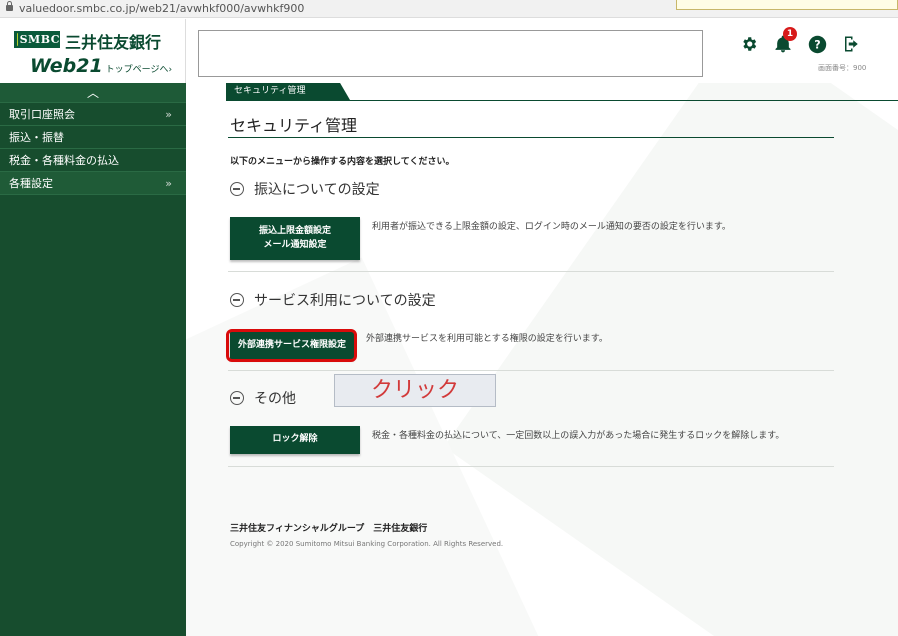  Describe the element at coordinates (93, 183) in the screenshot. I see `sidebar-item-settings: 各種設定 »` at that location.